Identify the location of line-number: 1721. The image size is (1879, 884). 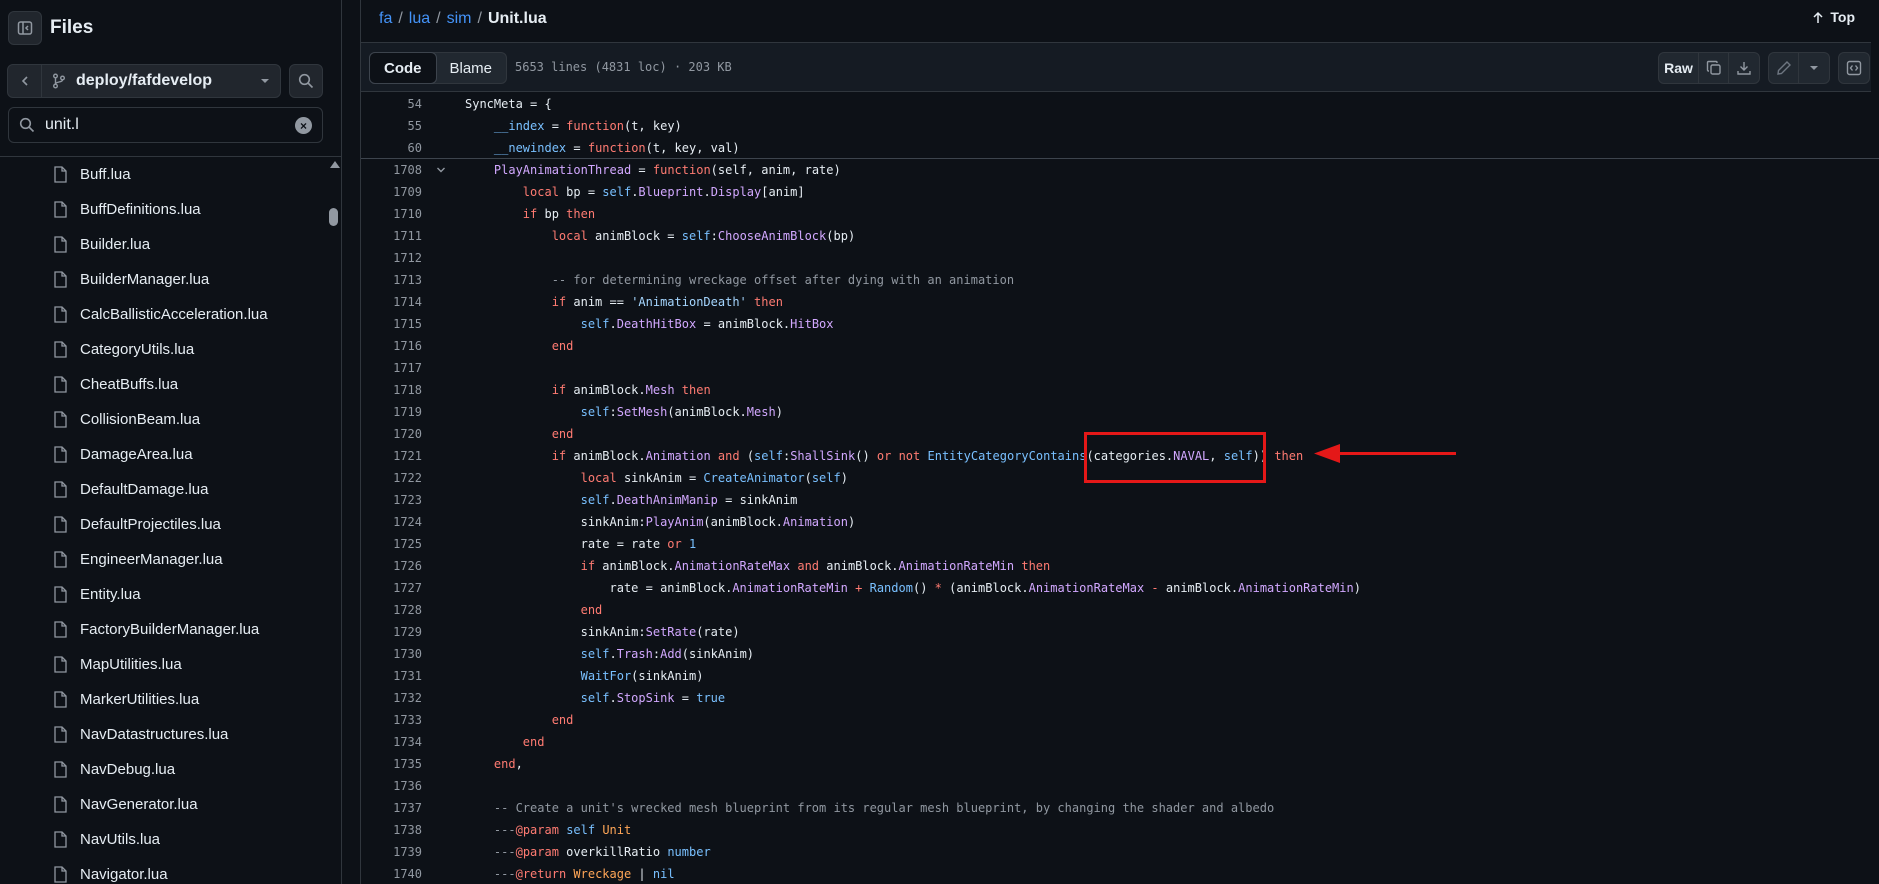
(391, 456).